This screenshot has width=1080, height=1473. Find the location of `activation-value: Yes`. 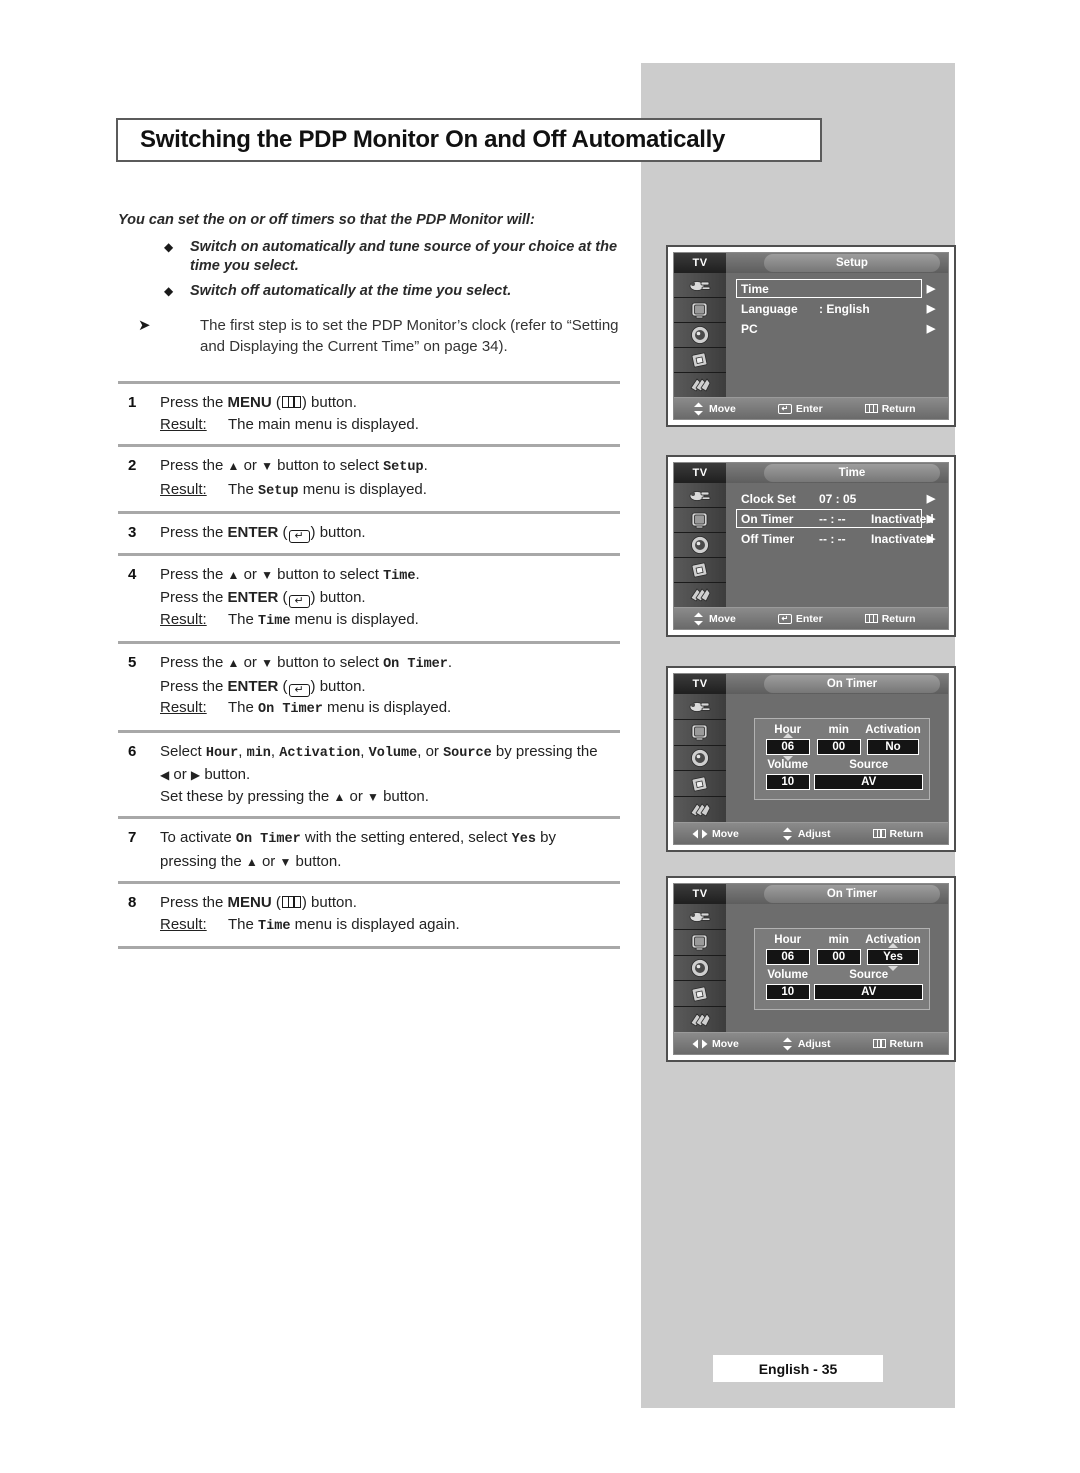

activation-value: Yes is located at coordinates (893, 957).